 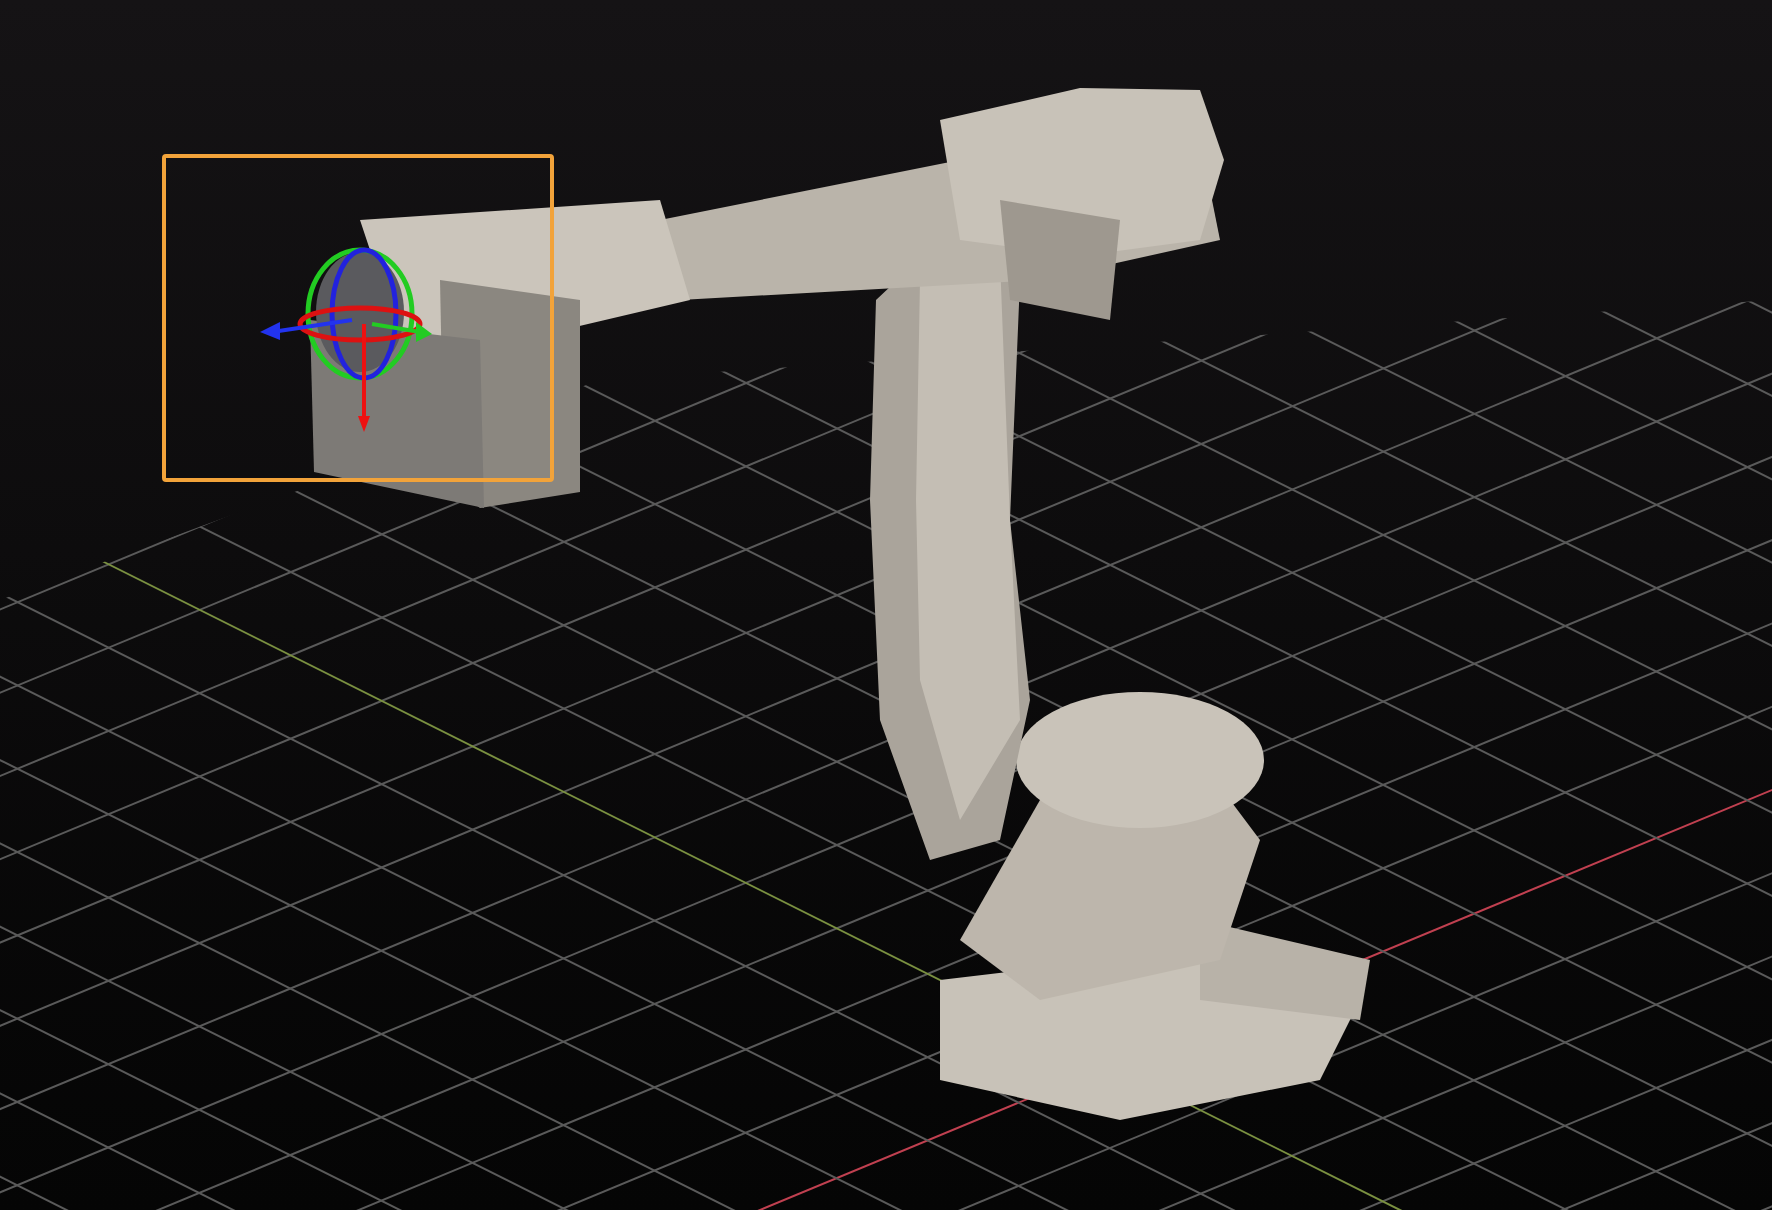 What do you see at coordinates (346, 339) in the screenshot?
I see `transform-gizmo-icon` at bounding box center [346, 339].